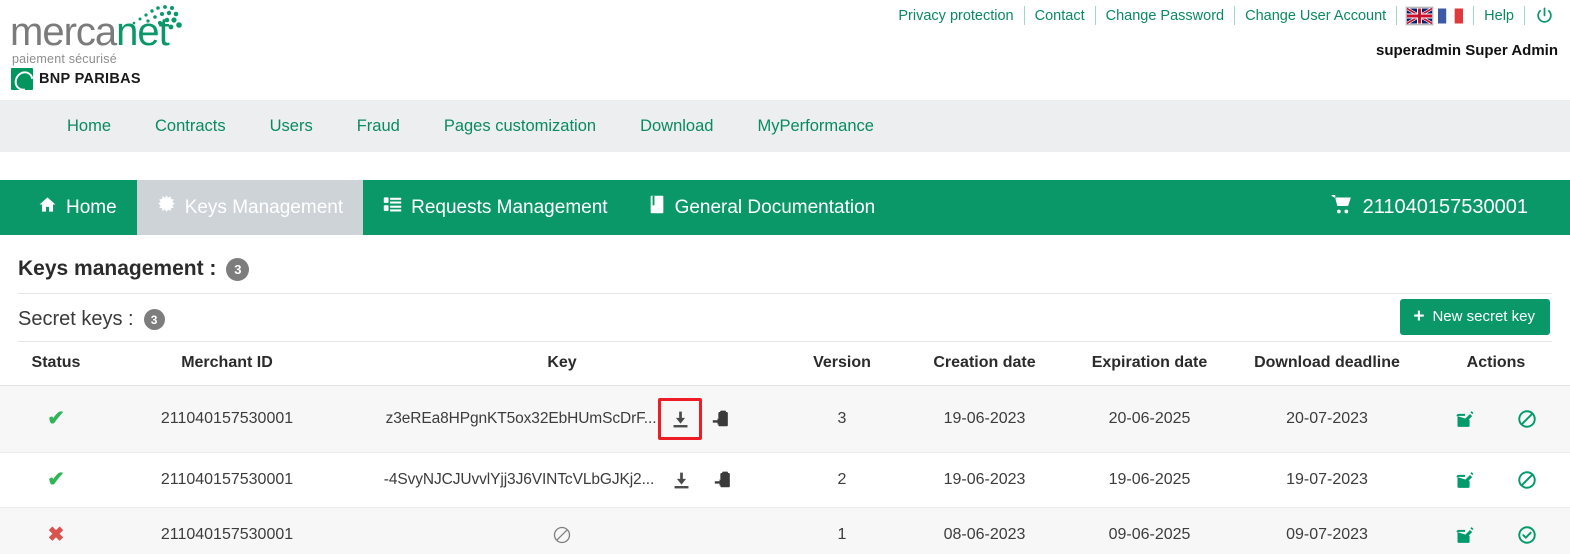  I want to click on column-header-creation-date: Creation date, so click(984, 364).